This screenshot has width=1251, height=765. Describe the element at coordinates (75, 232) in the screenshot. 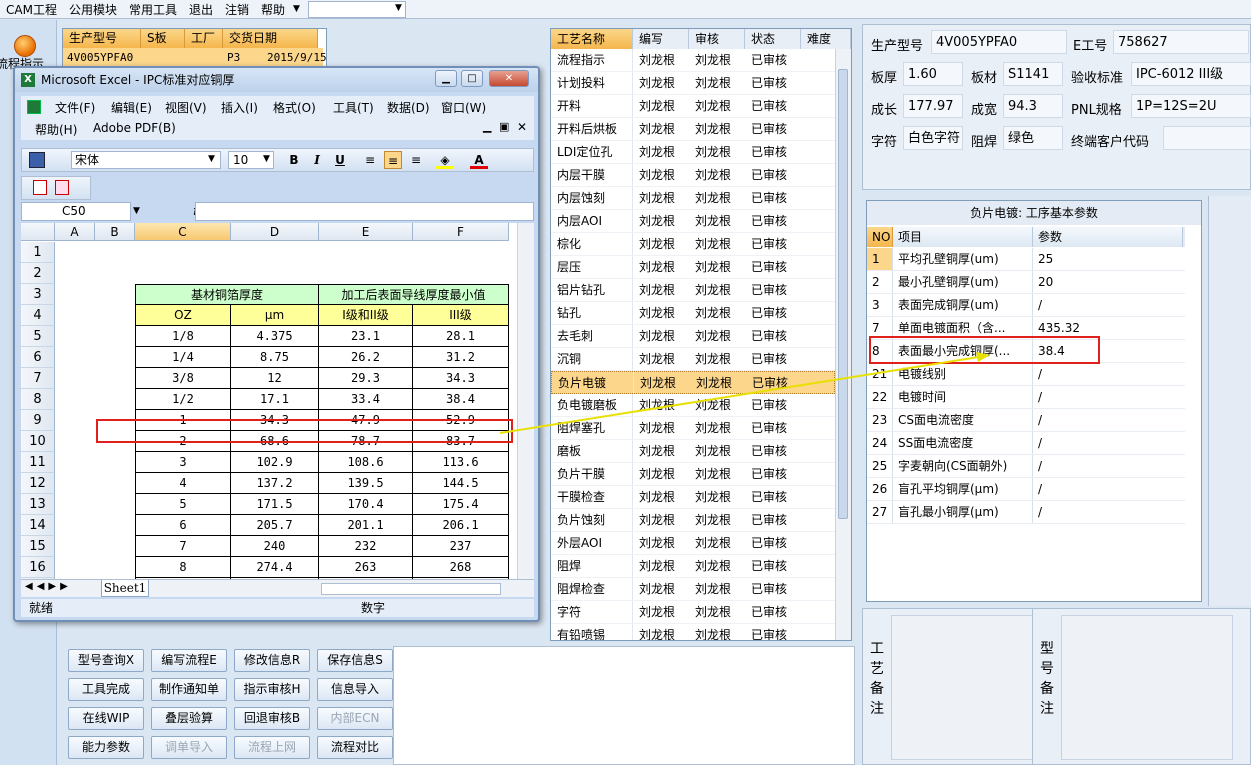

I see `column-header: A` at that location.